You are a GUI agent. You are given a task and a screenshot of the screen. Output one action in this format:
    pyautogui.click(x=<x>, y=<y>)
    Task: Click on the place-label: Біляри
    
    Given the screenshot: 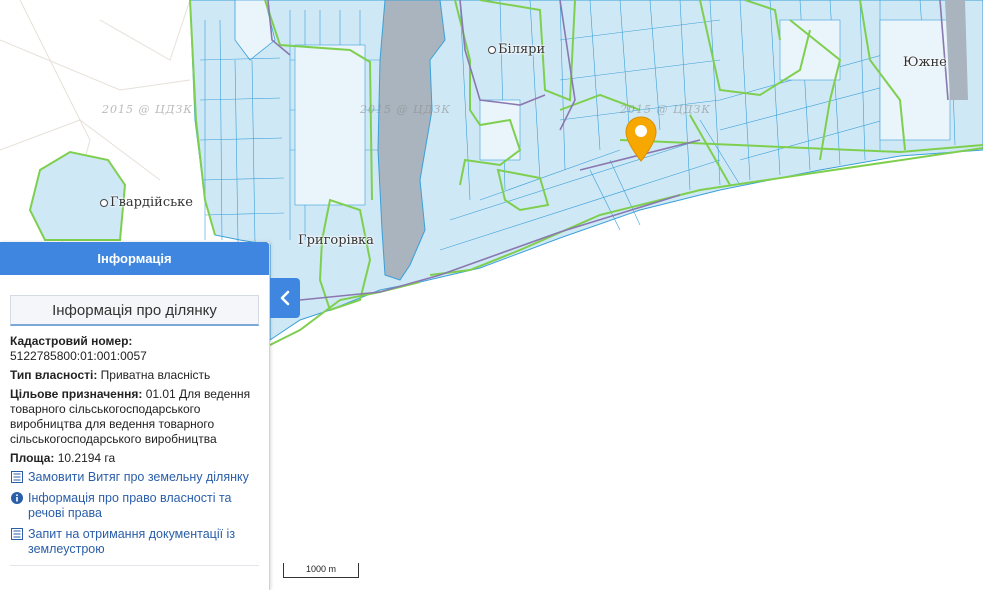 What is the action you would take?
    pyautogui.click(x=516, y=49)
    